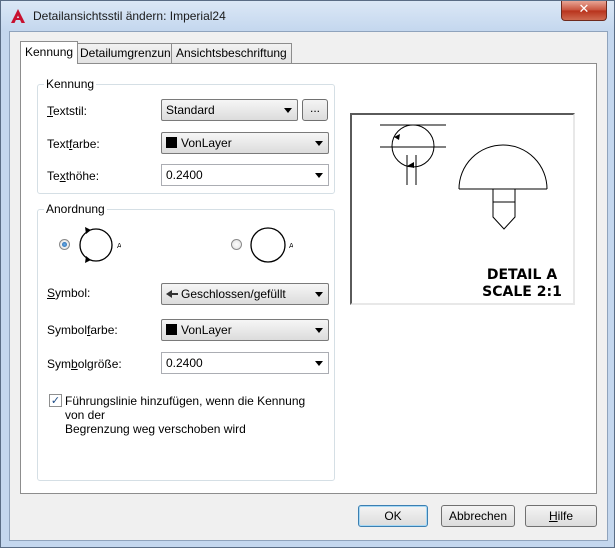 This screenshot has height=548, width=615. What do you see at coordinates (462, 209) in the screenshot?
I see `detail-preview-pane: DETAIL A SCALE 2:1` at bounding box center [462, 209].